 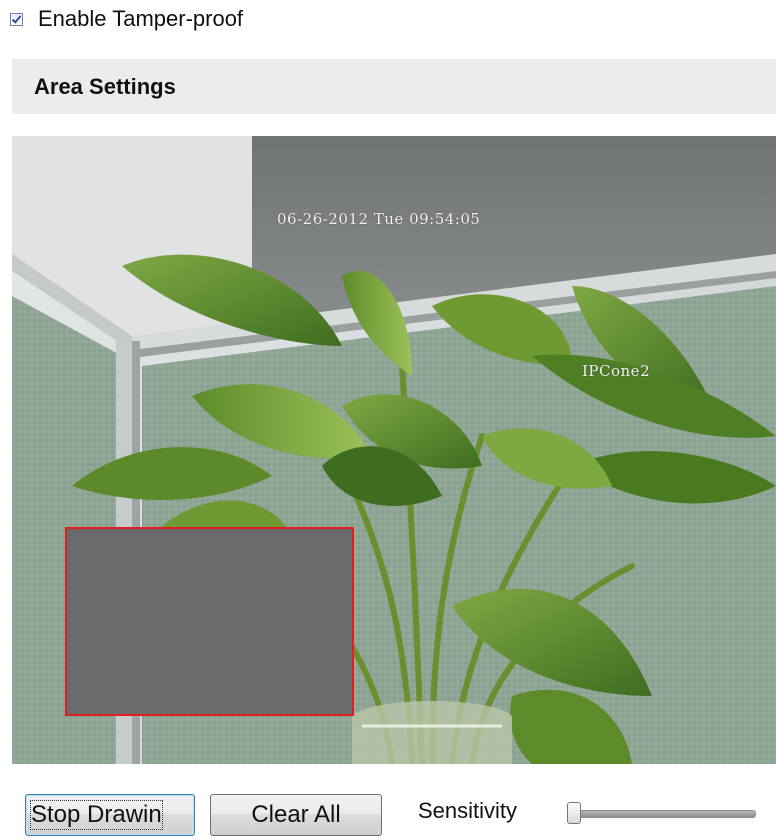 I want to click on stop-drawing-button: Stop Drawin, so click(x=110, y=815).